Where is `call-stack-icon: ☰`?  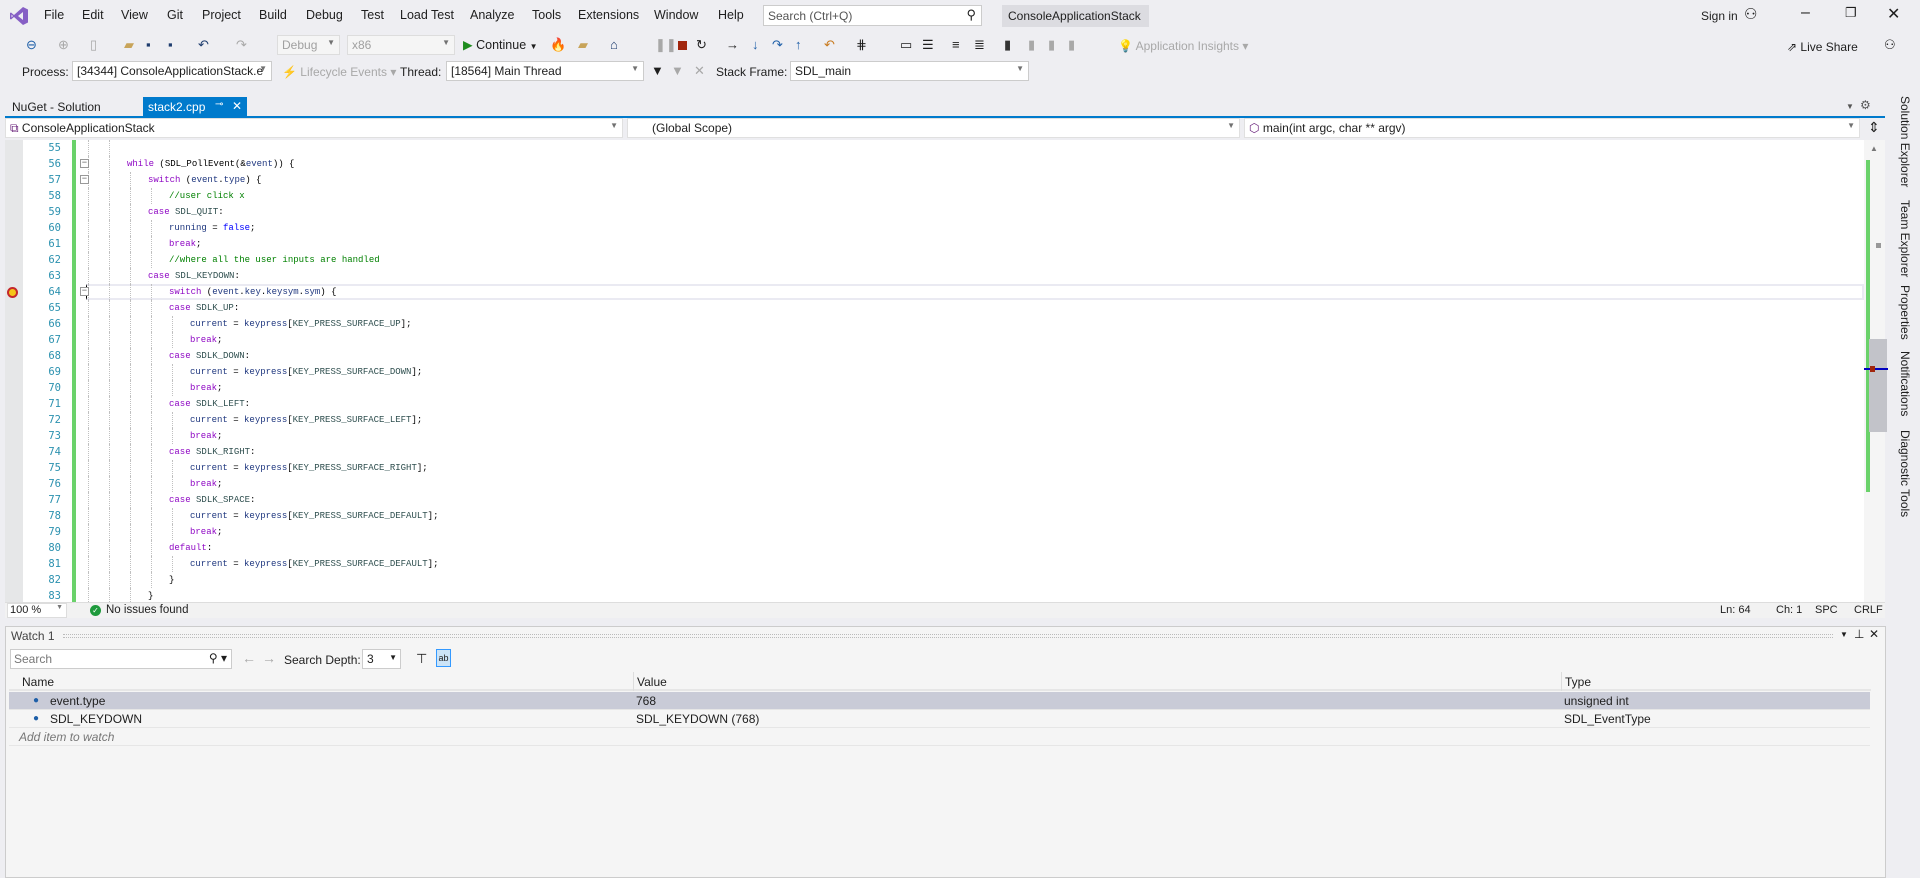 call-stack-icon: ☰ is located at coordinates (928, 45).